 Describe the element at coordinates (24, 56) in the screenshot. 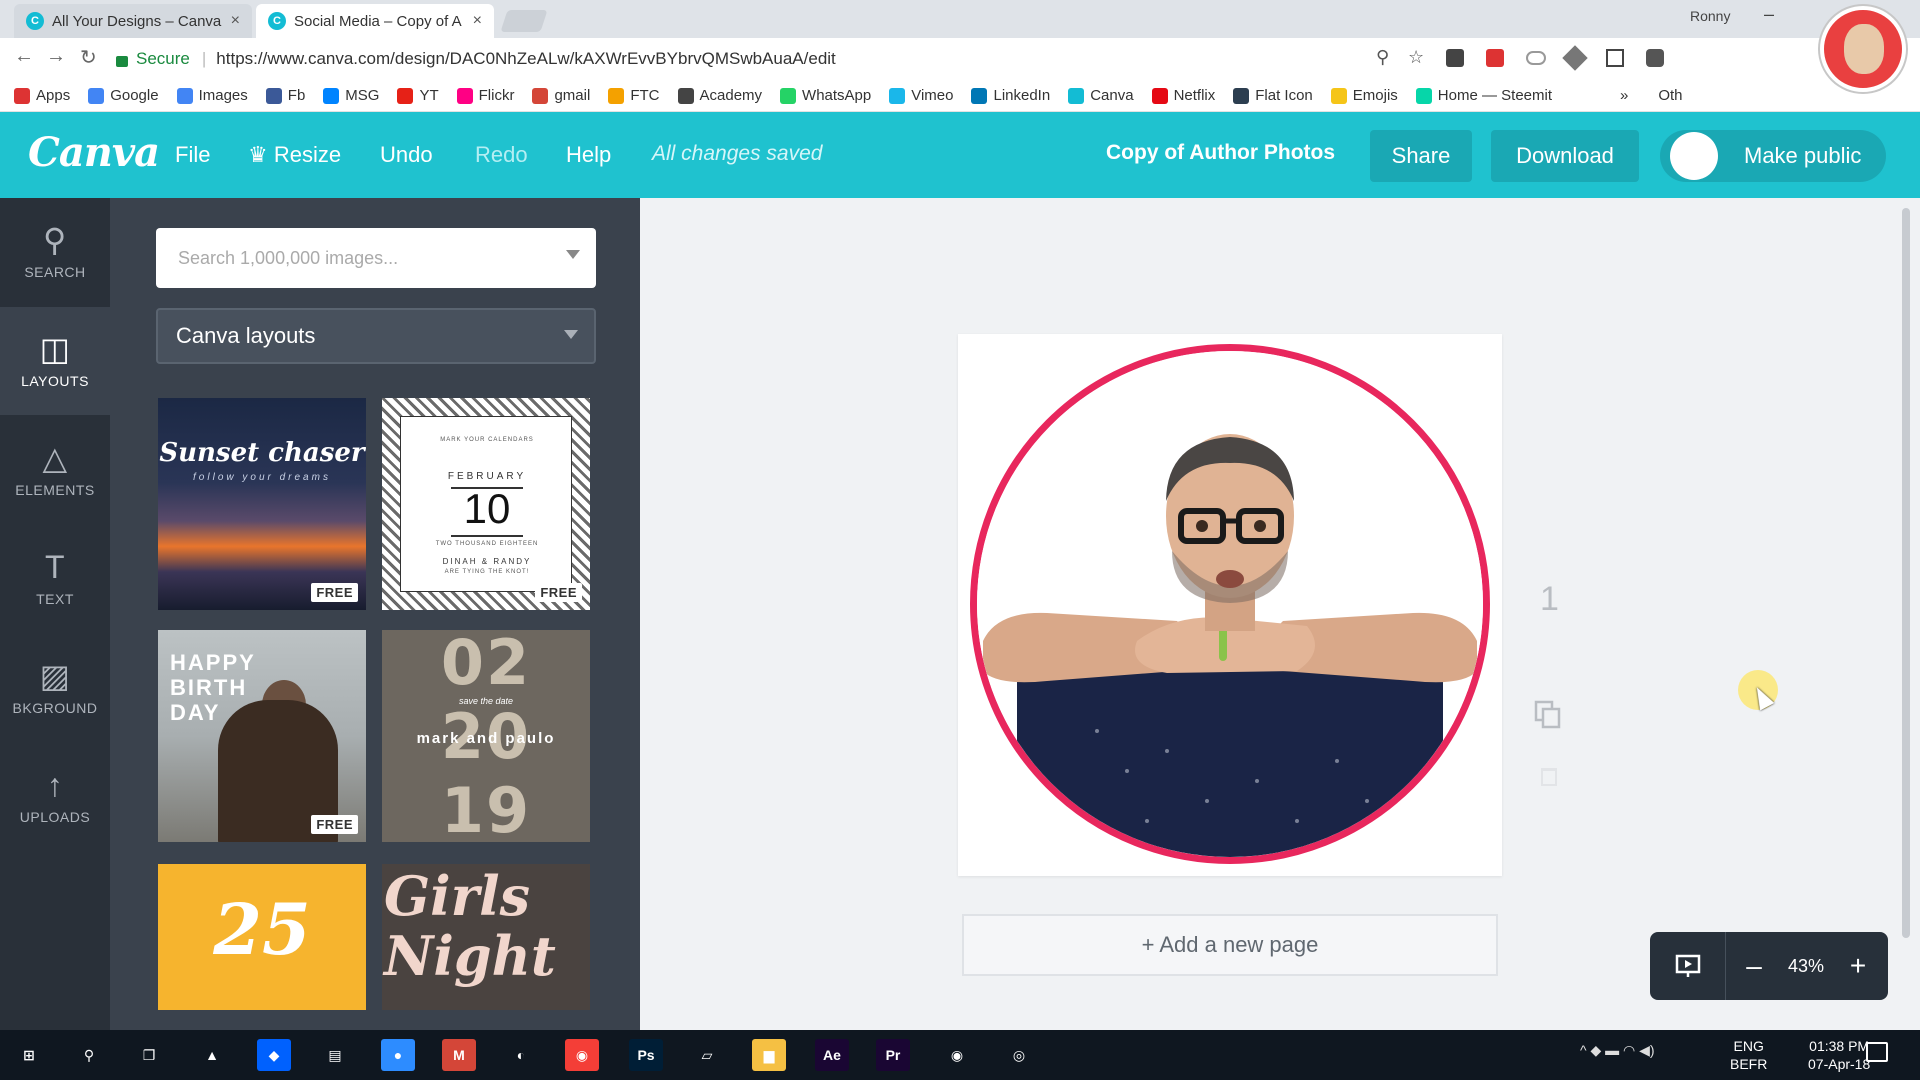

I see `back-arrow-icon: ←` at that location.